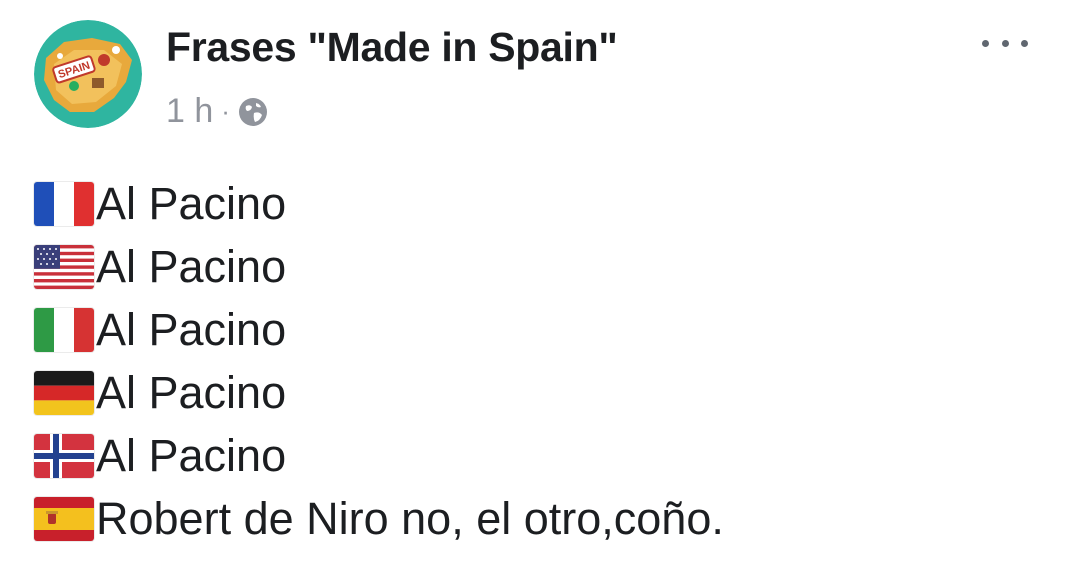 This screenshot has width=1080, height=567. Describe the element at coordinates (64, 203) in the screenshot. I see `france-flag-icon` at that location.